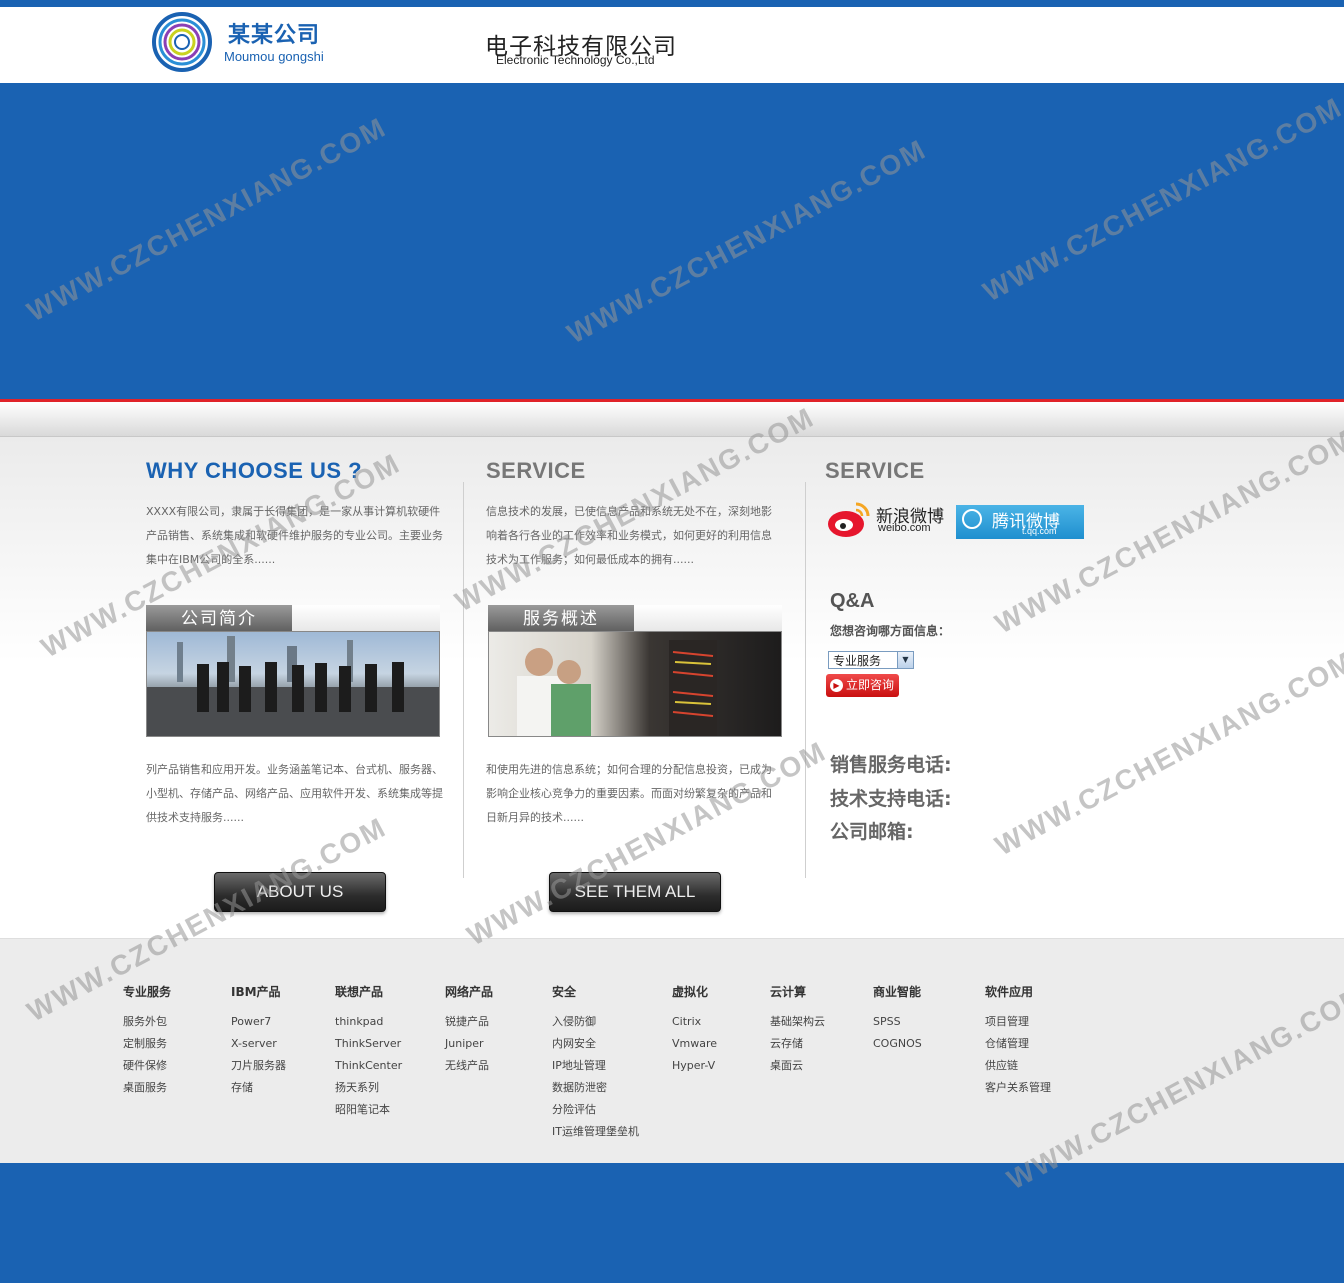  What do you see at coordinates (1018, 1022) in the screenshot?
I see `footer-link: 项目管理` at bounding box center [1018, 1022].